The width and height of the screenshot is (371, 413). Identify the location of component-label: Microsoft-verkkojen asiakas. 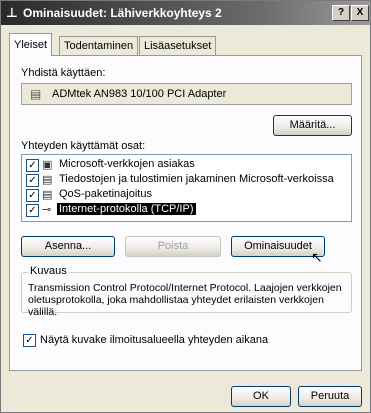
(127, 164).